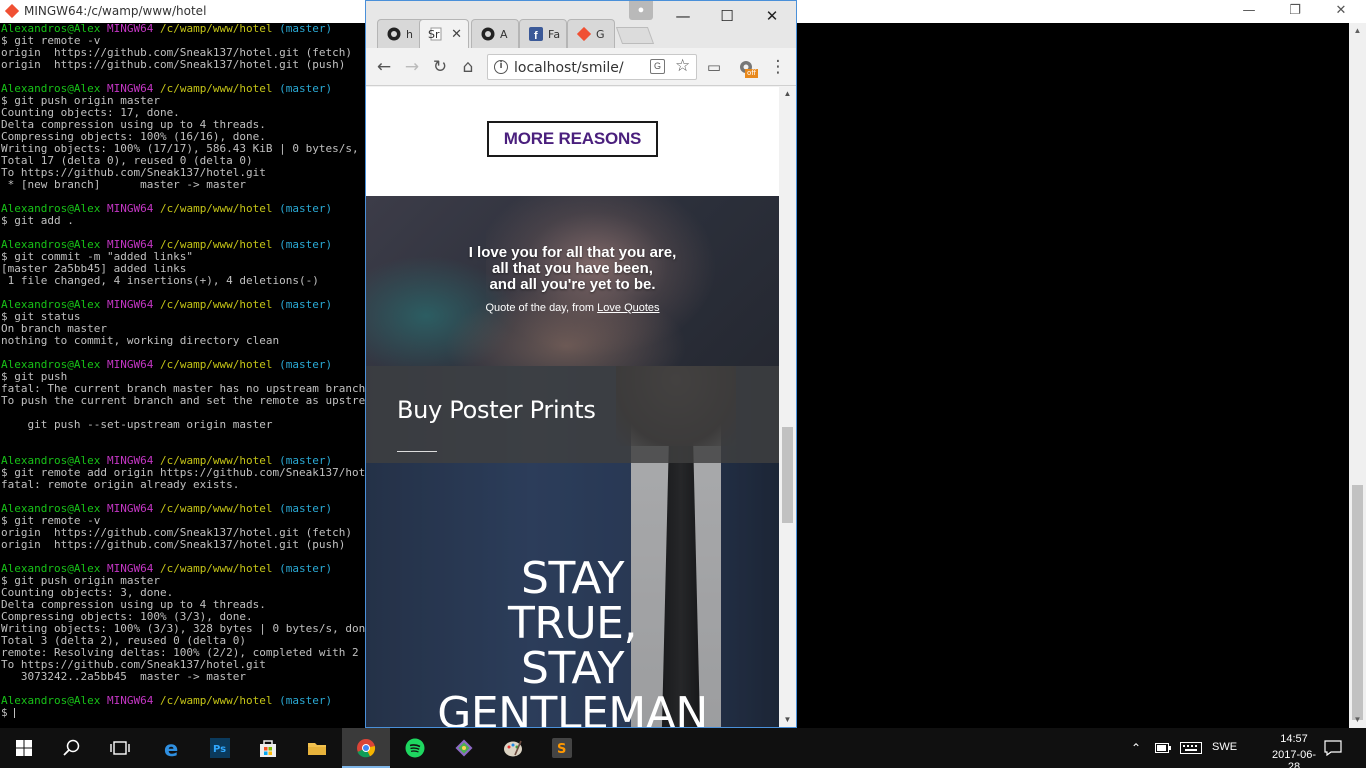 The height and width of the screenshot is (768, 1366). I want to click on quote-credit: Quote of the day, from Love Quotes, so click(572, 308).